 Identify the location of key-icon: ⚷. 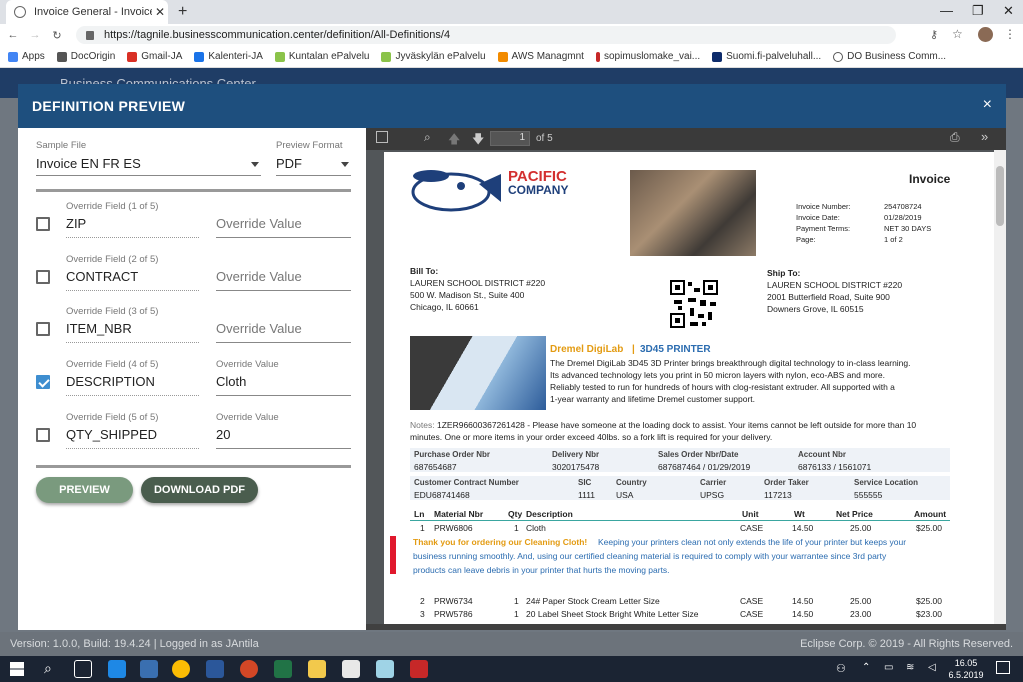
(934, 34).